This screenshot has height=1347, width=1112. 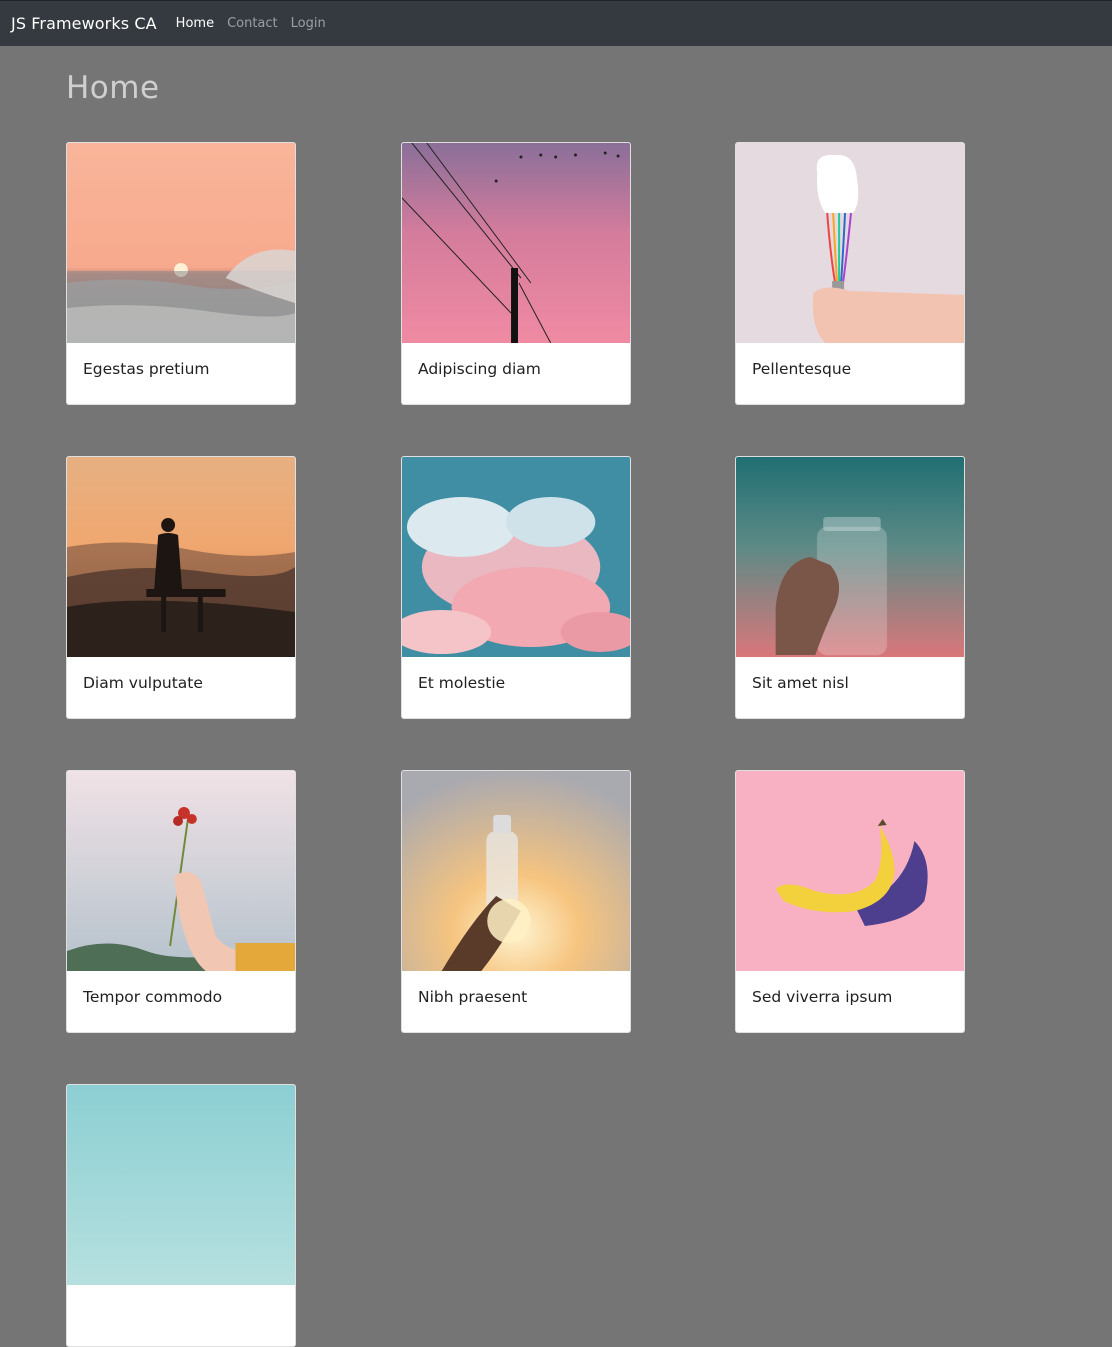 I want to click on card-title: Sed viverra ipsum, so click(x=822, y=997).